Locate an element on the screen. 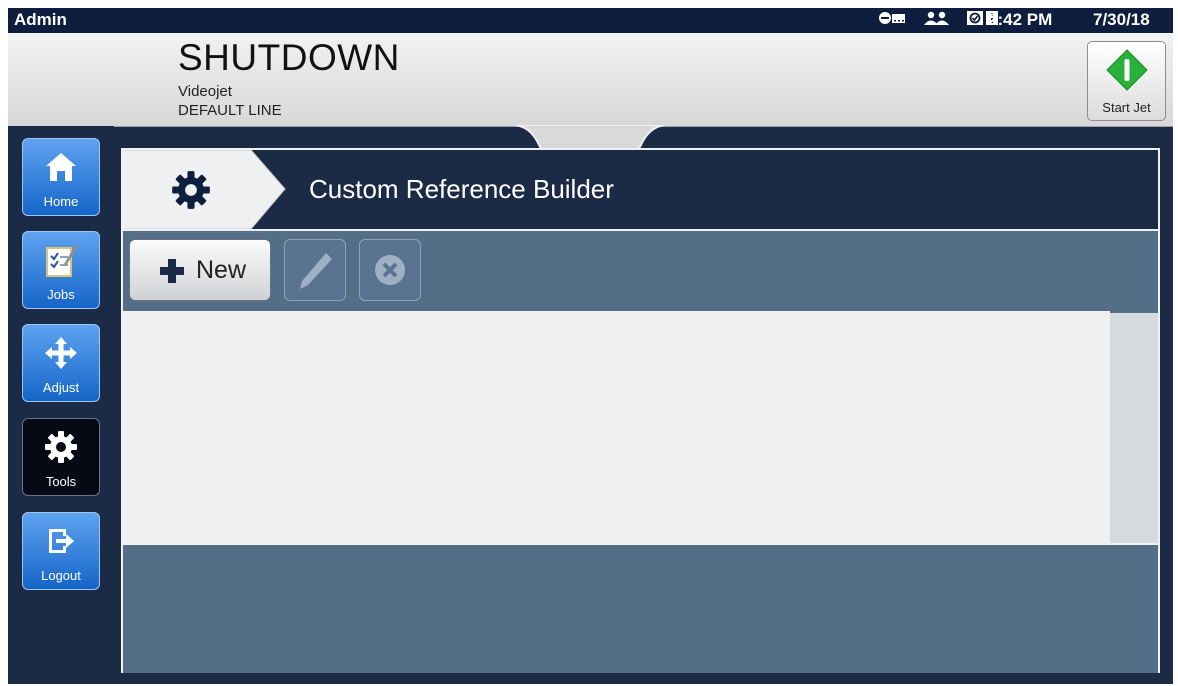  start-jet-button: Start Jet is located at coordinates (1126, 81).